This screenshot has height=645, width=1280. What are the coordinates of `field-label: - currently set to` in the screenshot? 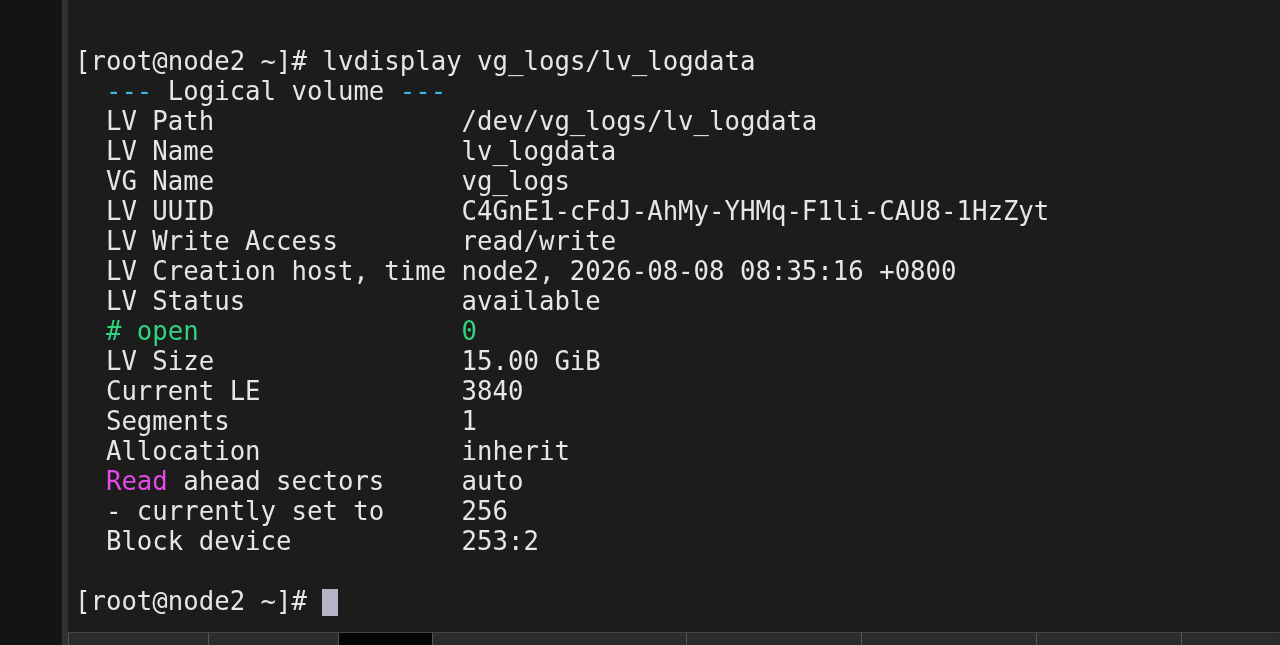 It's located at (245, 511).